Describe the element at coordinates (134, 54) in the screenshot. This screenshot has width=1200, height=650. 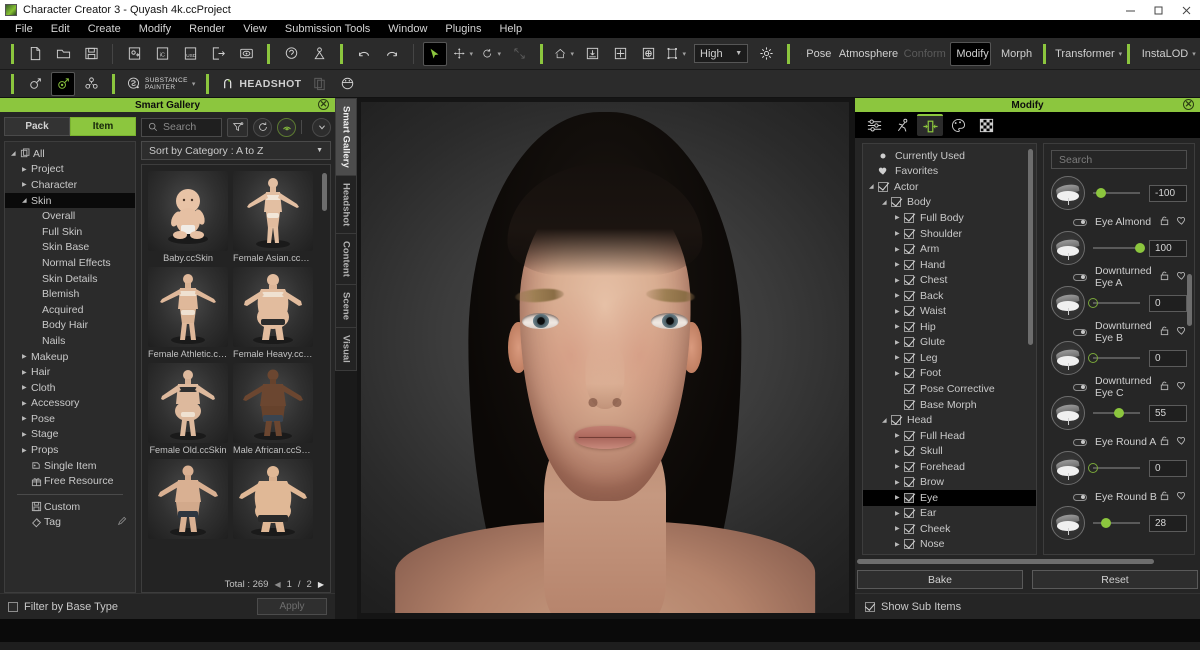
I see `import-character-icon` at that location.